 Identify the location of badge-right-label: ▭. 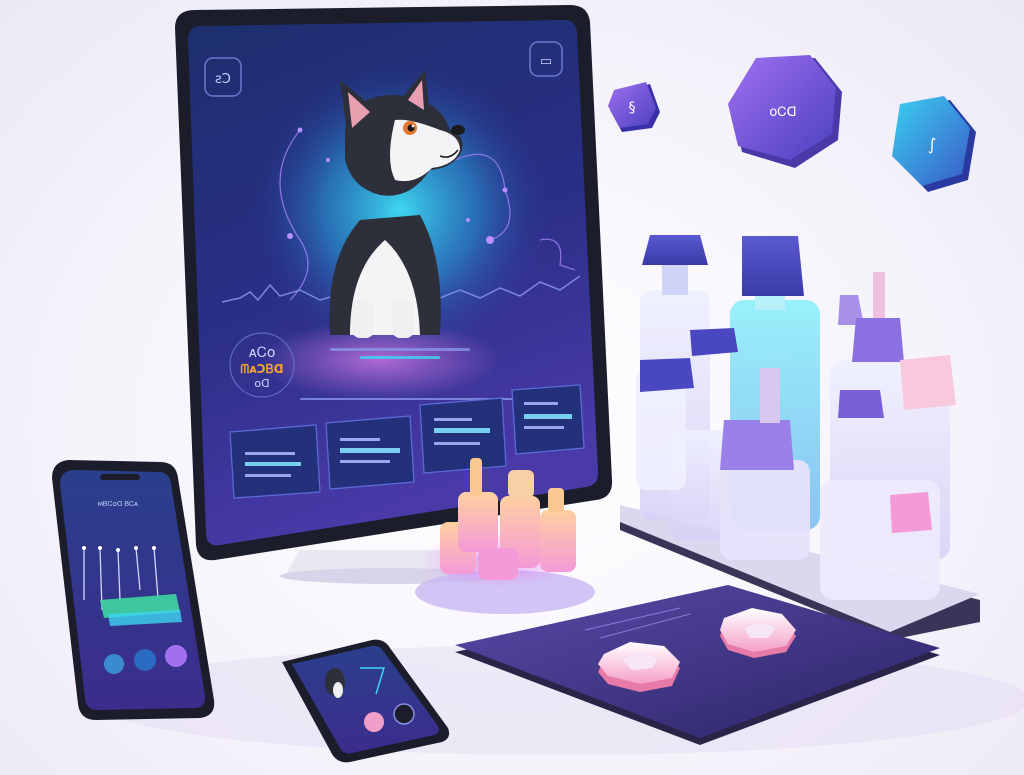
(546, 61).